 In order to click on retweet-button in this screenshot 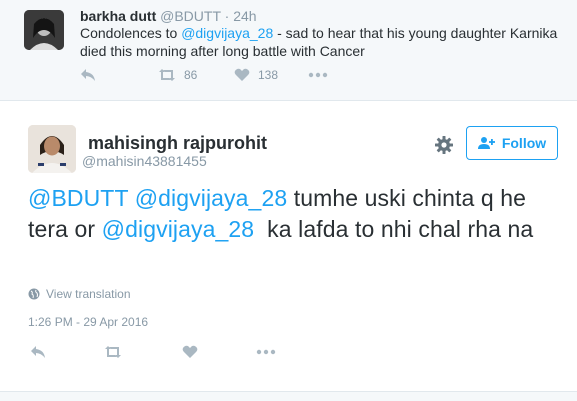, I will do `click(113, 352)`.